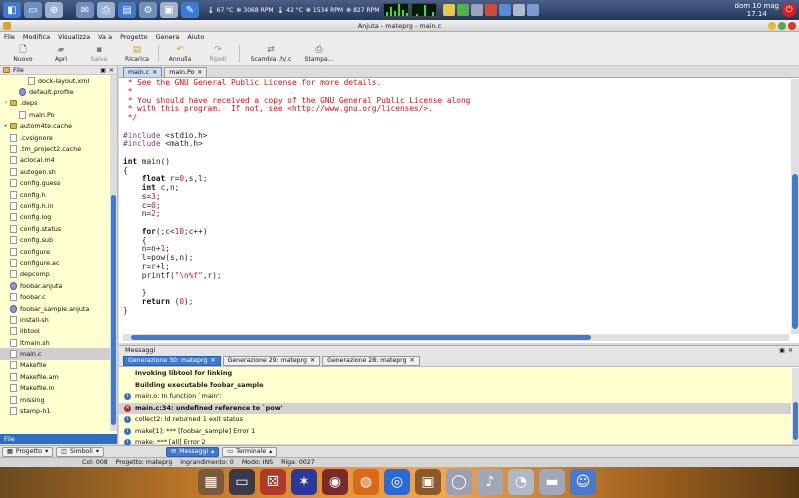 The image size is (799, 498). What do you see at coordinates (99, 53) in the screenshot?
I see `save-button: ▪ Salva` at bounding box center [99, 53].